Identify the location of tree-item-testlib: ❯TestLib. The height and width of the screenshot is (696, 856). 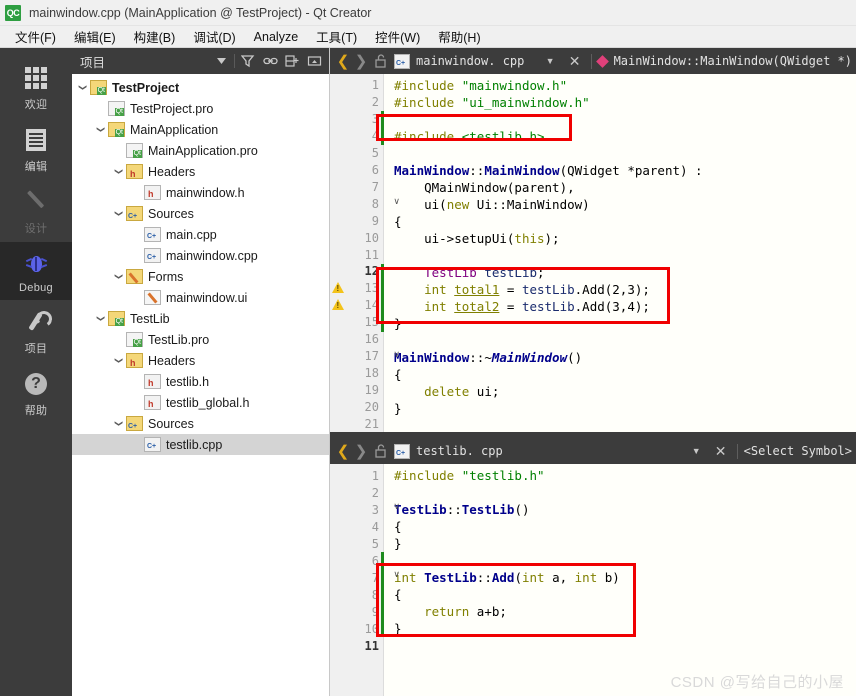
(200, 318).